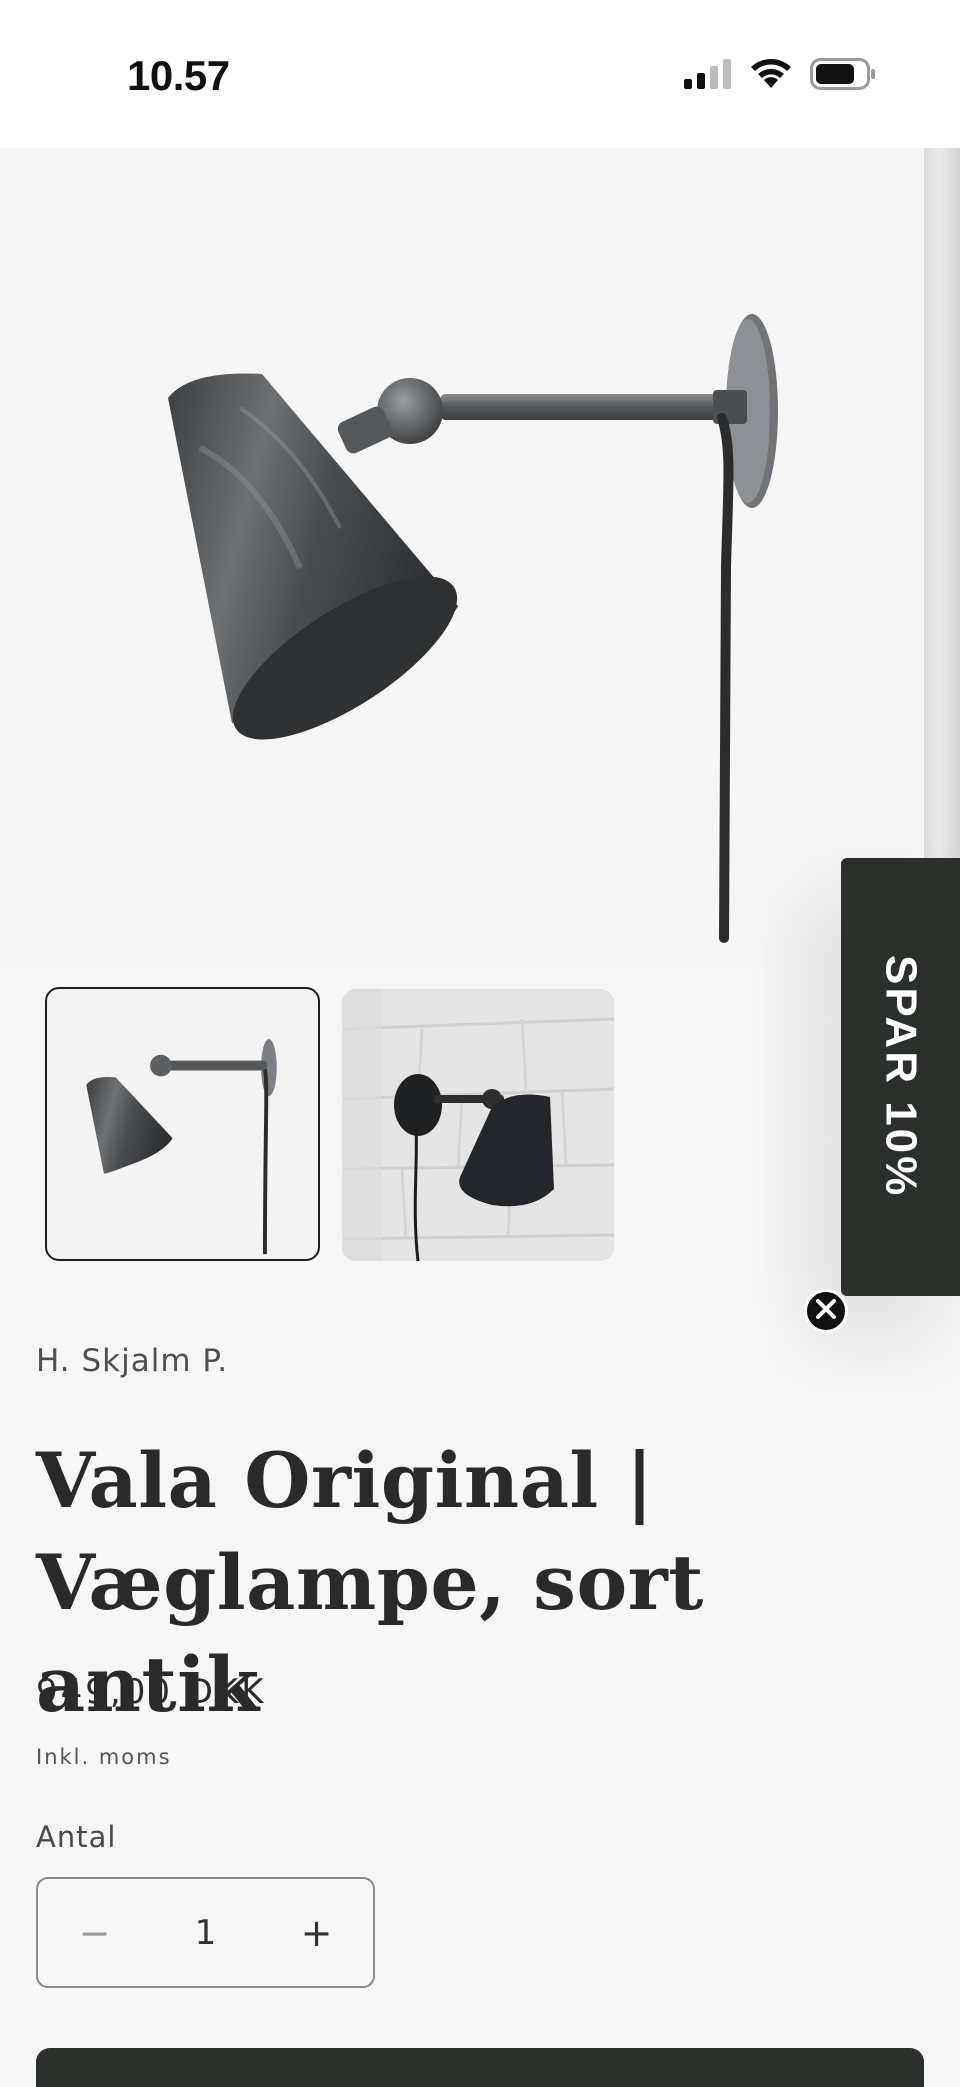  I want to click on discount-promo-tab: SPAR 10%, so click(900, 1077).